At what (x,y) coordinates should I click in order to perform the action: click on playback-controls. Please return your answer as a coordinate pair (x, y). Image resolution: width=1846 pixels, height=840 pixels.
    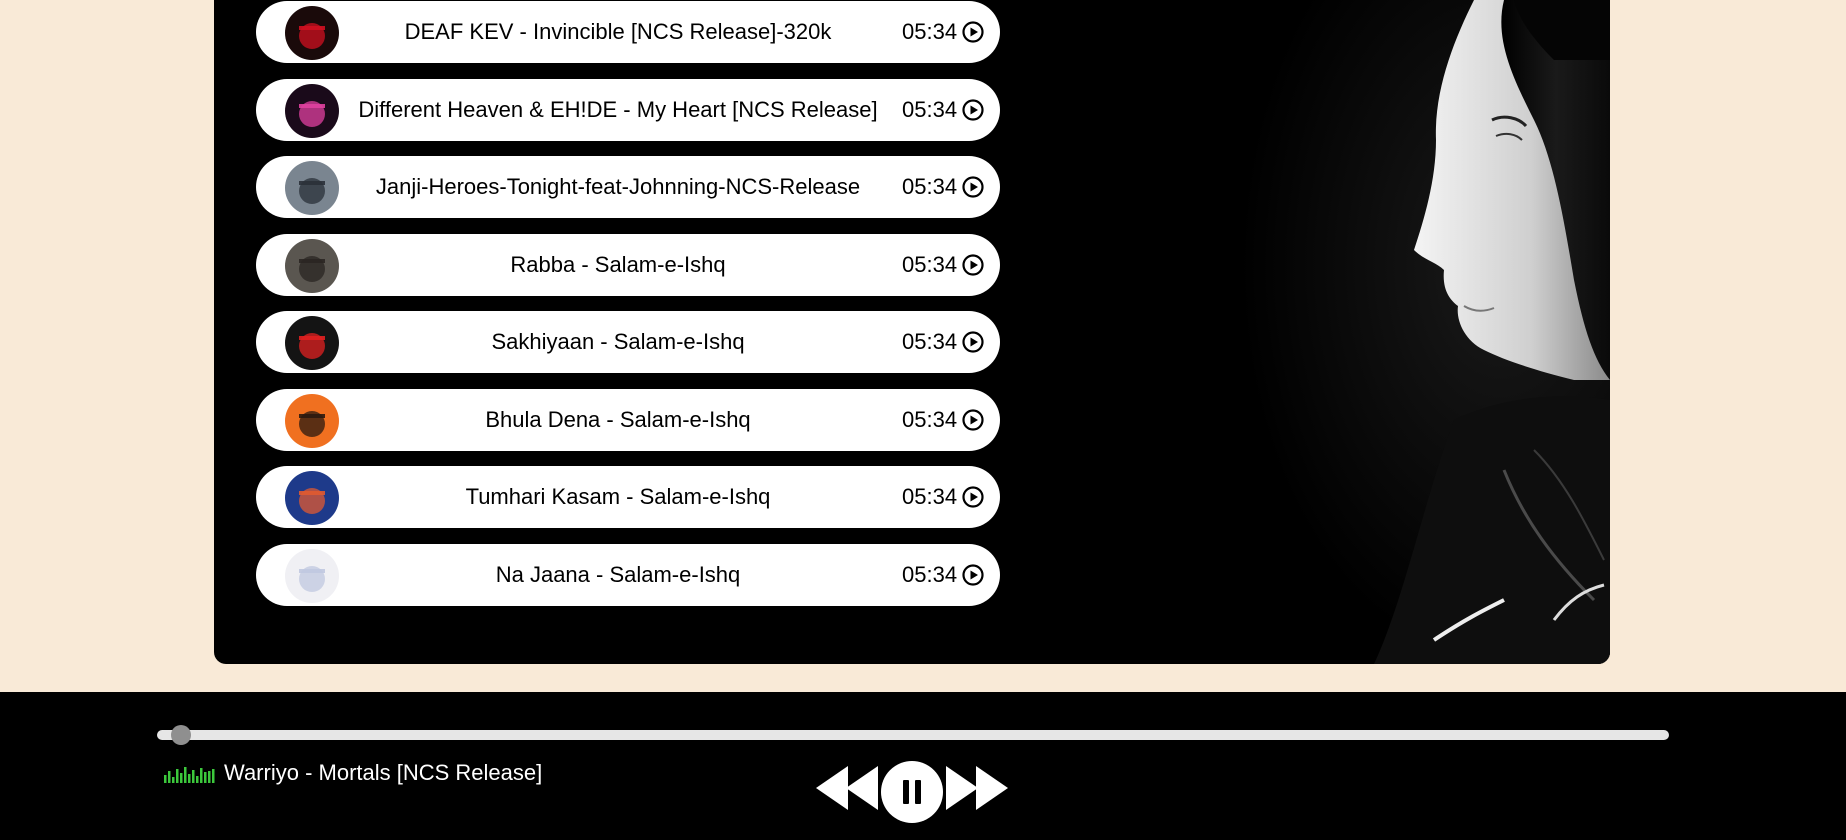
    Looking at the image, I should click on (912, 792).